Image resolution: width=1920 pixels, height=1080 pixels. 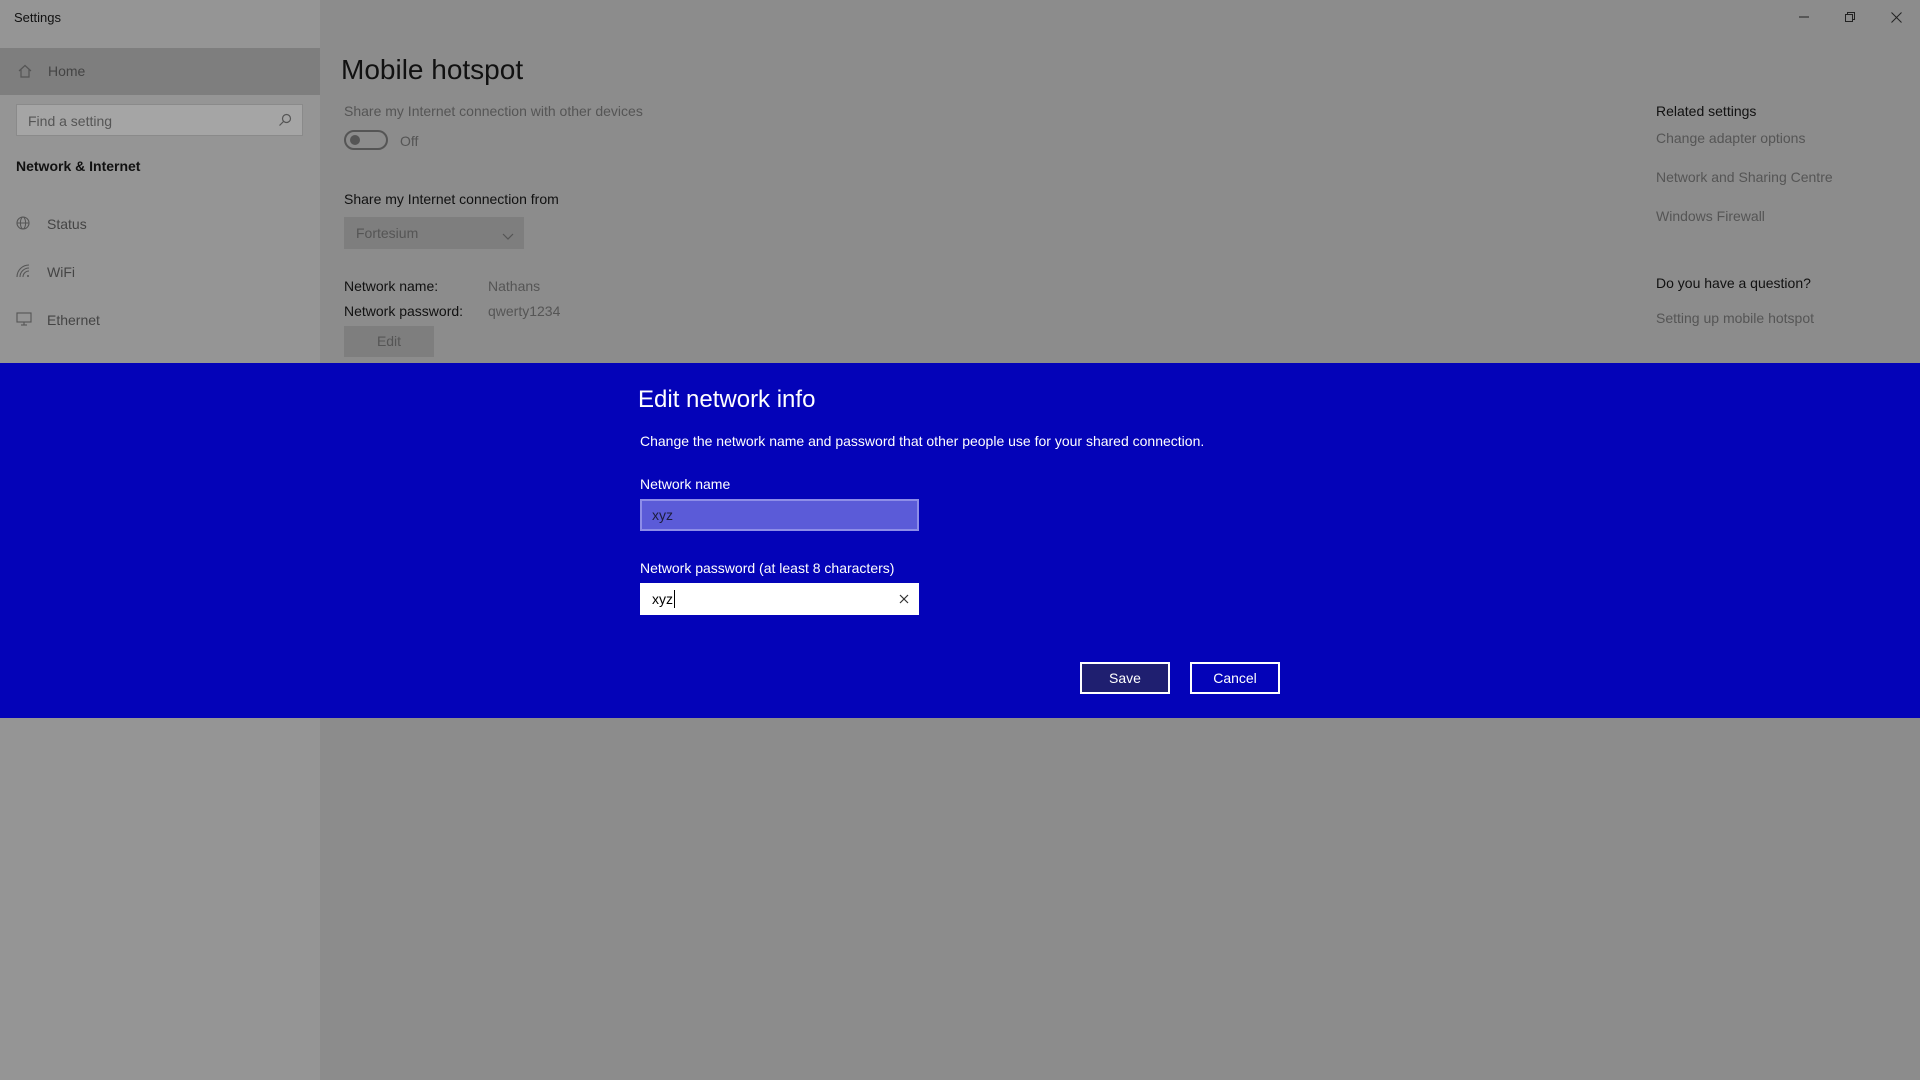 What do you see at coordinates (391, 286) in the screenshot?
I see `network-name-label: Network name:` at bounding box center [391, 286].